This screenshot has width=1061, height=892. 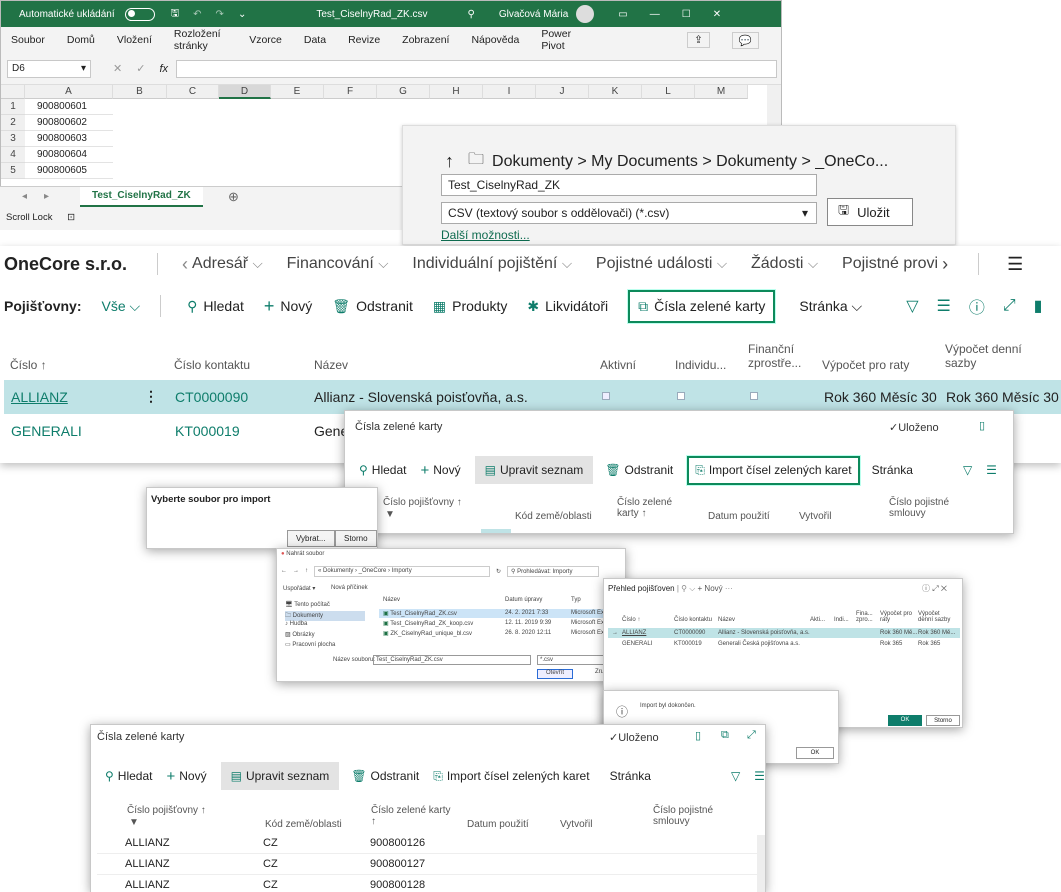 I want to click on nav-pojistne-provize: Pojistné provi, so click(x=890, y=264).